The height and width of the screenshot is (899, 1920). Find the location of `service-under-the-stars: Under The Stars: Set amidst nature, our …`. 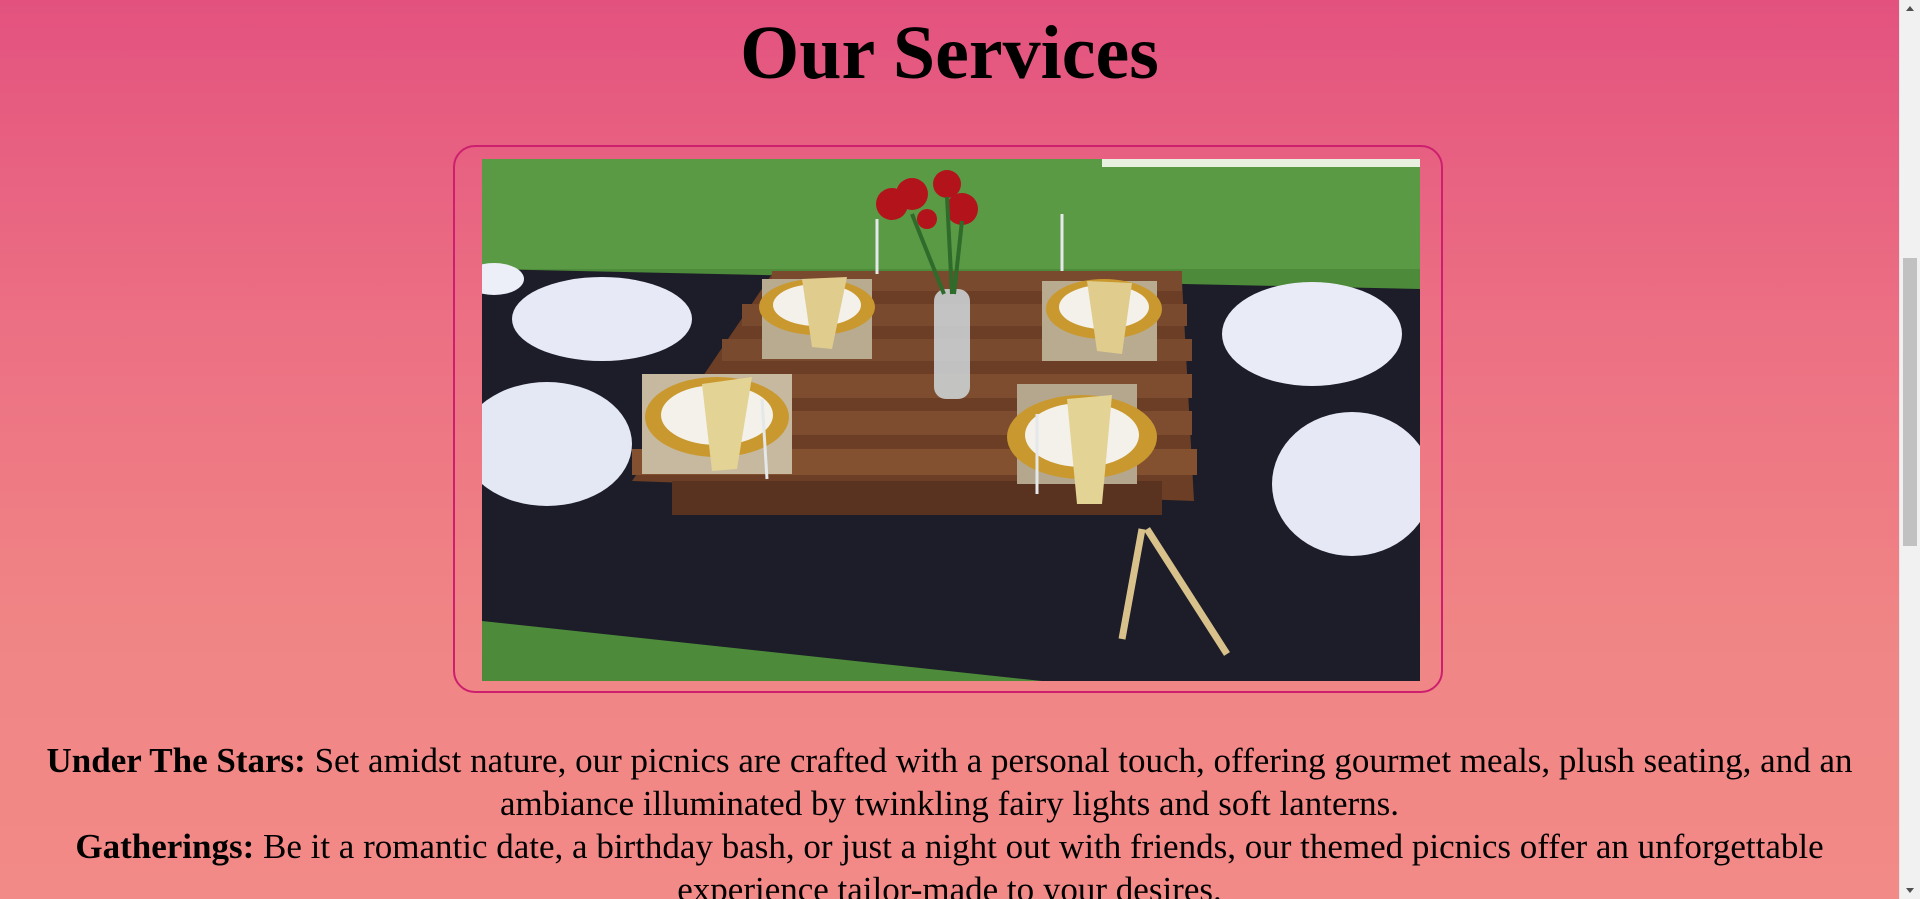

service-under-the-stars: Under The Stars: Set amidst nature, our … is located at coordinates (949, 782).